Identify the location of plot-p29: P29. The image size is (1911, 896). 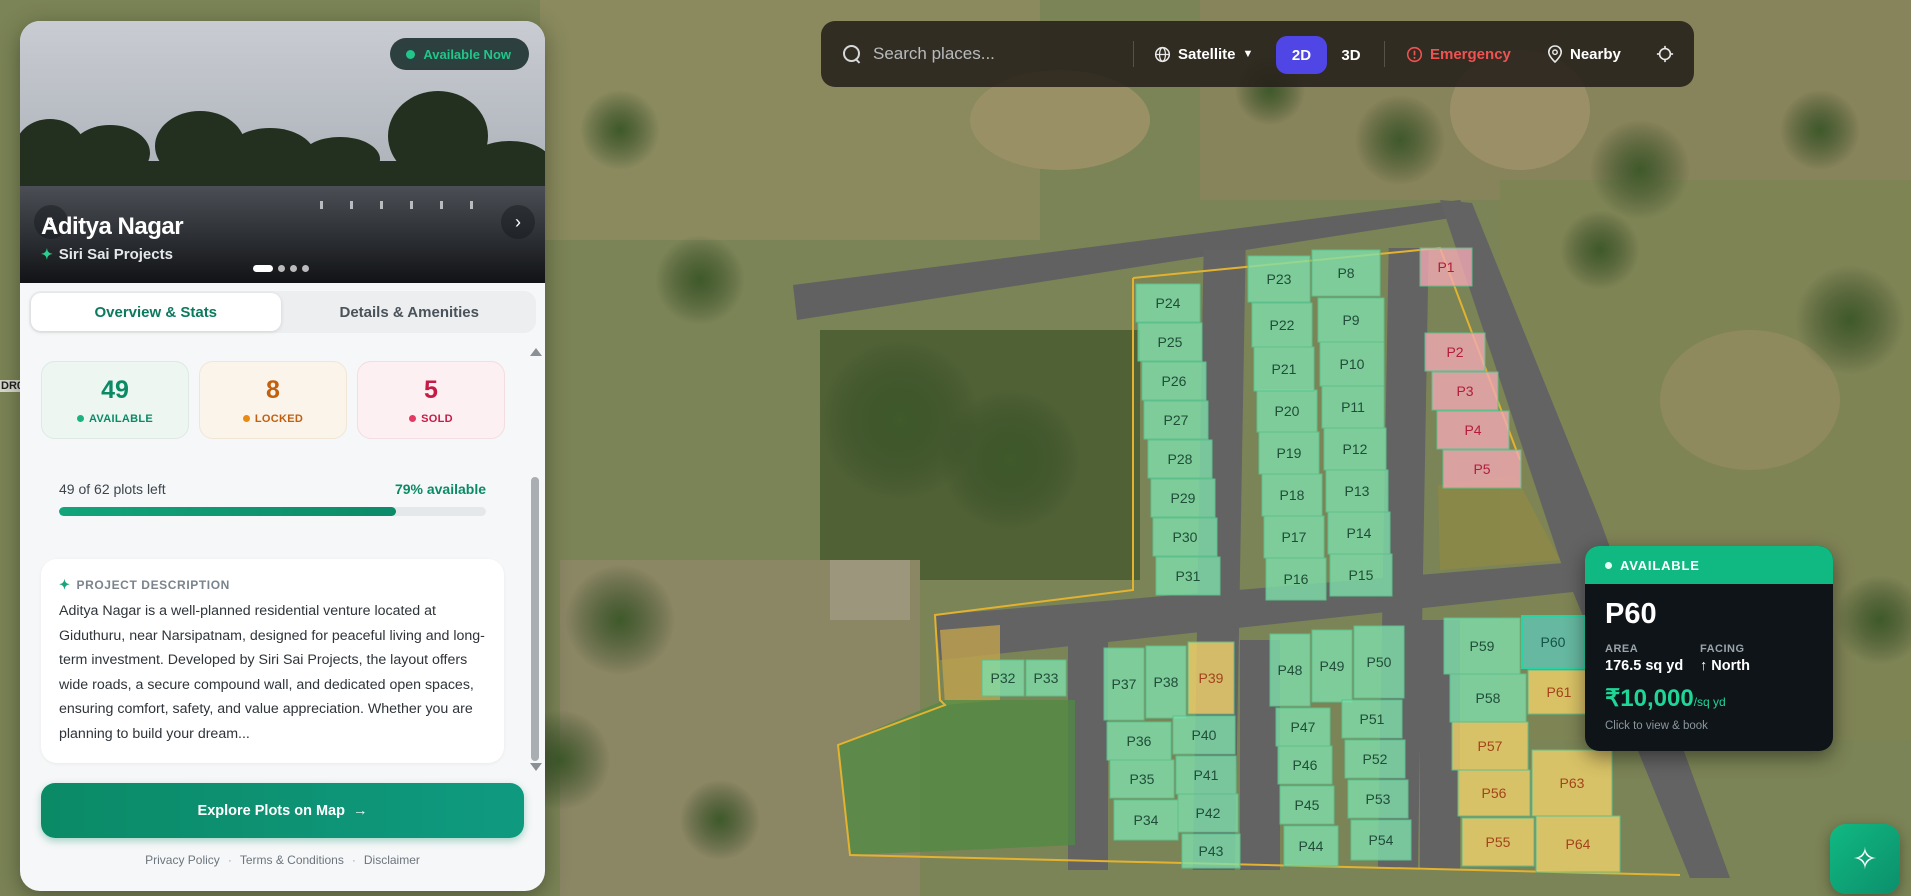
(1183, 498).